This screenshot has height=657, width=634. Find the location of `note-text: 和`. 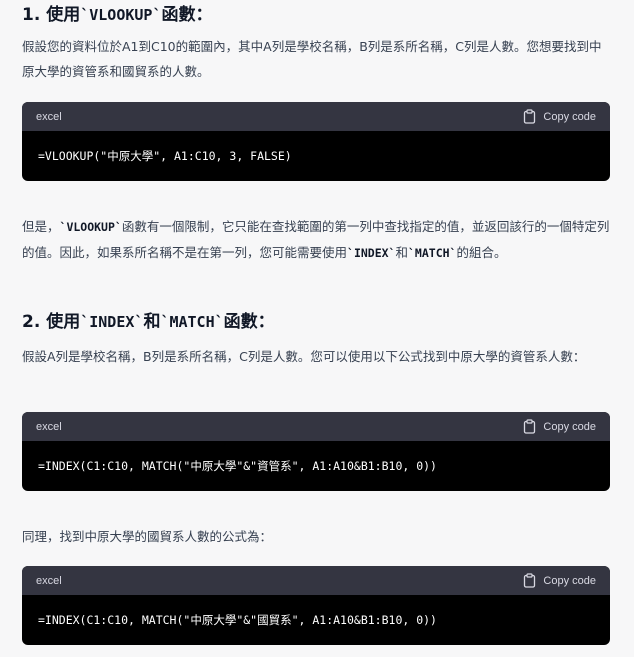

note-text: 和 is located at coordinates (401, 252).